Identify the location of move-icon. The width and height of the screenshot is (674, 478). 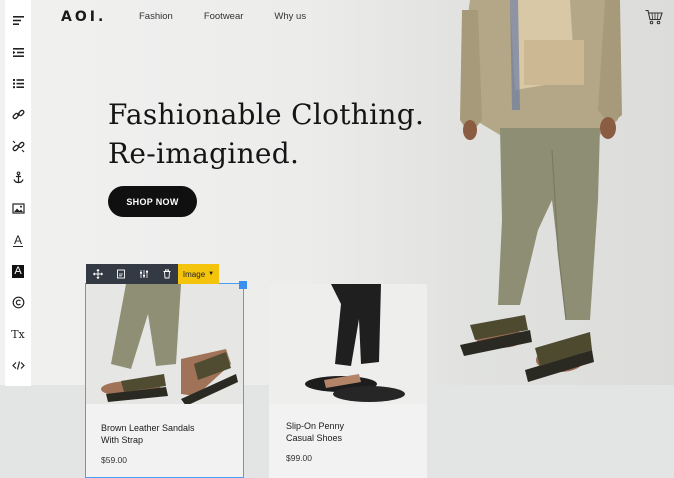
(97, 274).